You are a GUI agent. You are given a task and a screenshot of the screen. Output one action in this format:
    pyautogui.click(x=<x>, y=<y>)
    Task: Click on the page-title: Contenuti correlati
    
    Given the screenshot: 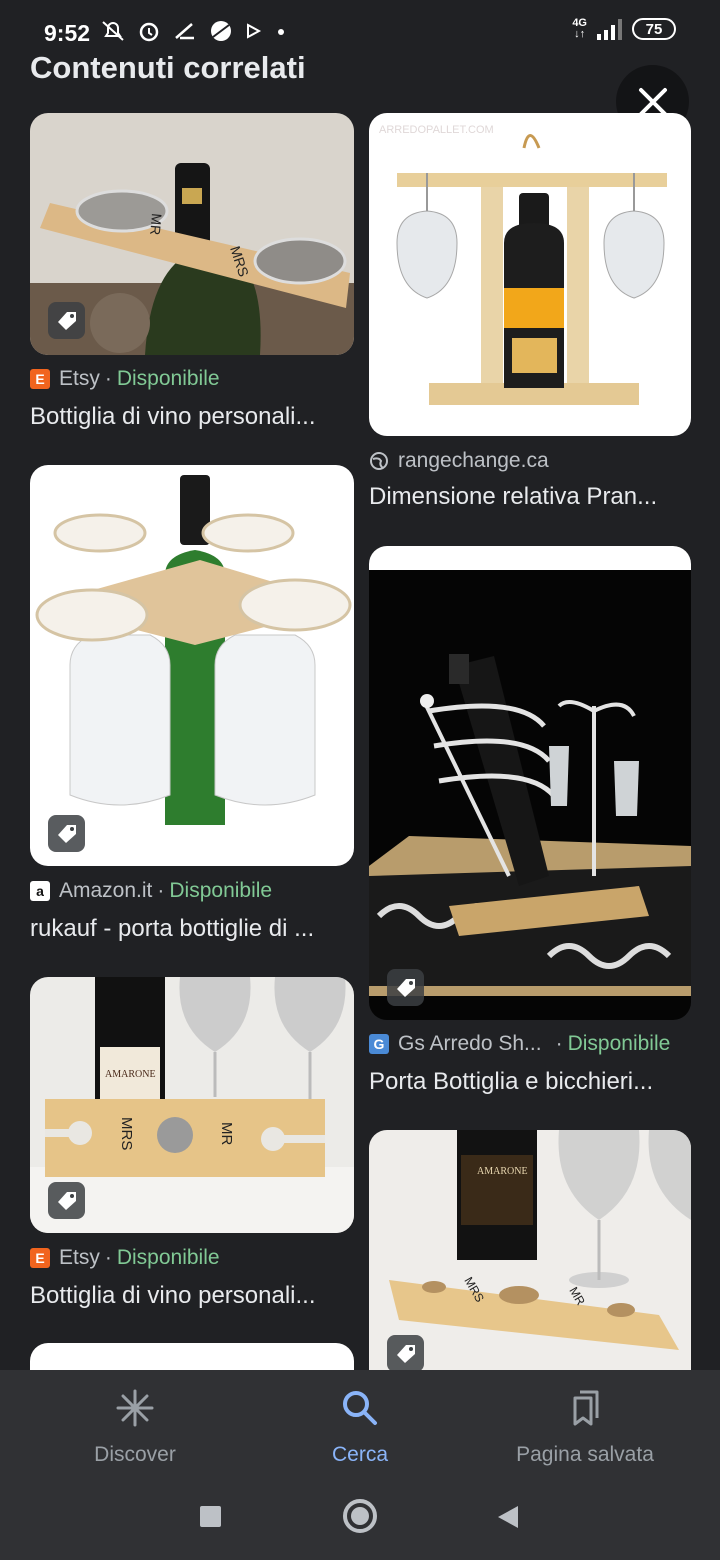 What is the action you would take?
    pyautogui.click(x=168, y=67)
    